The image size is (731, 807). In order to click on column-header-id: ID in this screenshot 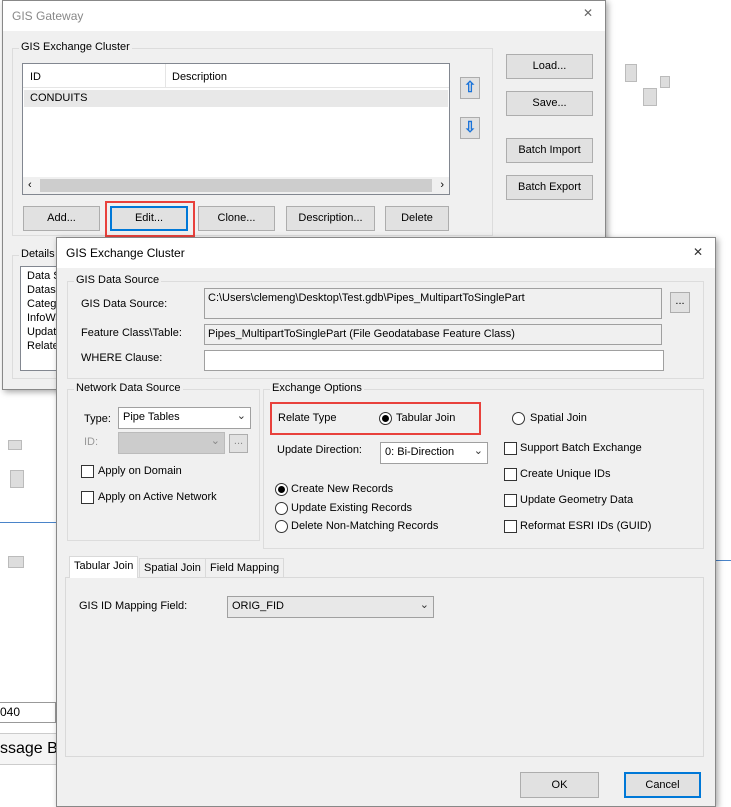, I will do `click(35, 77)`.